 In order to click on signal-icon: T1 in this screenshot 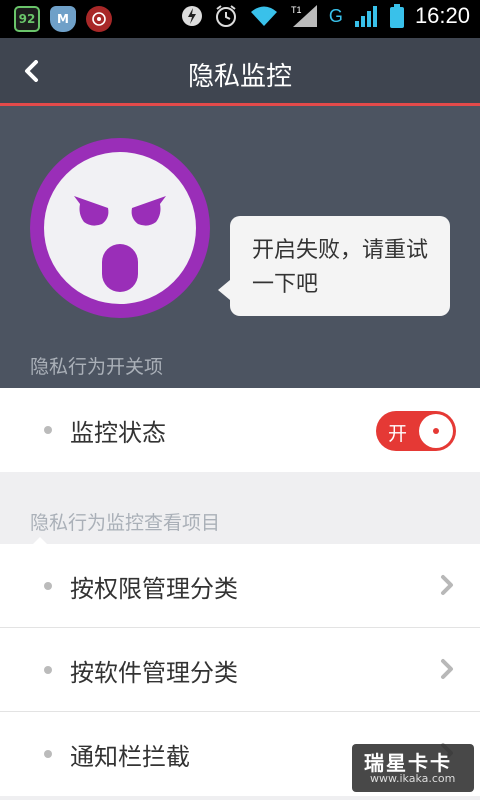, I will do `click(304, 16)`.